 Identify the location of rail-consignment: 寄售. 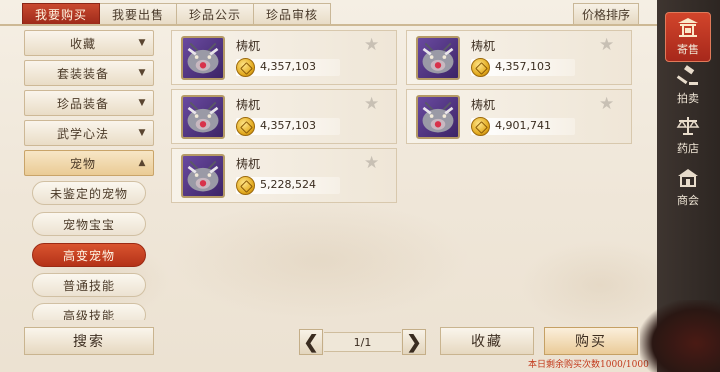
(688, 37).